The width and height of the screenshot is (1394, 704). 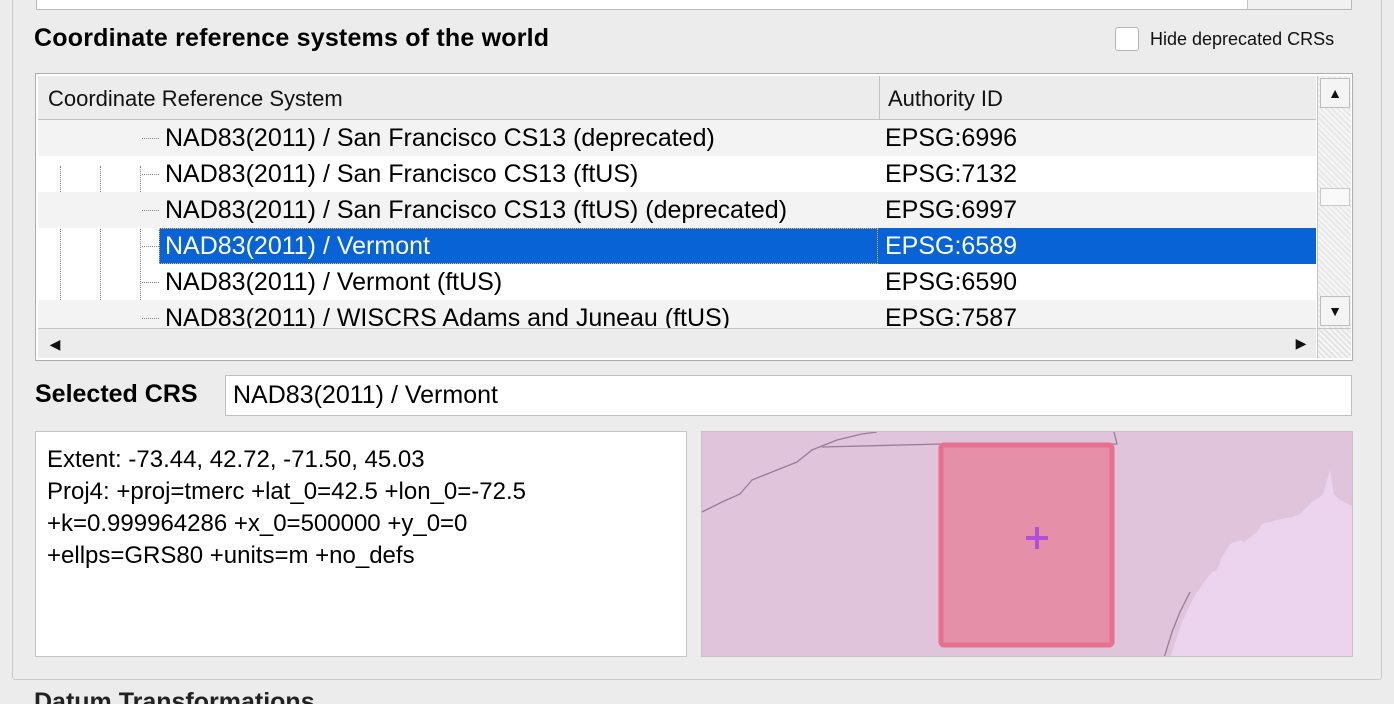 I want to click on crs-name-cell: NAD83(2011) / Vermont (ftUS), so click(x=334, y=282).